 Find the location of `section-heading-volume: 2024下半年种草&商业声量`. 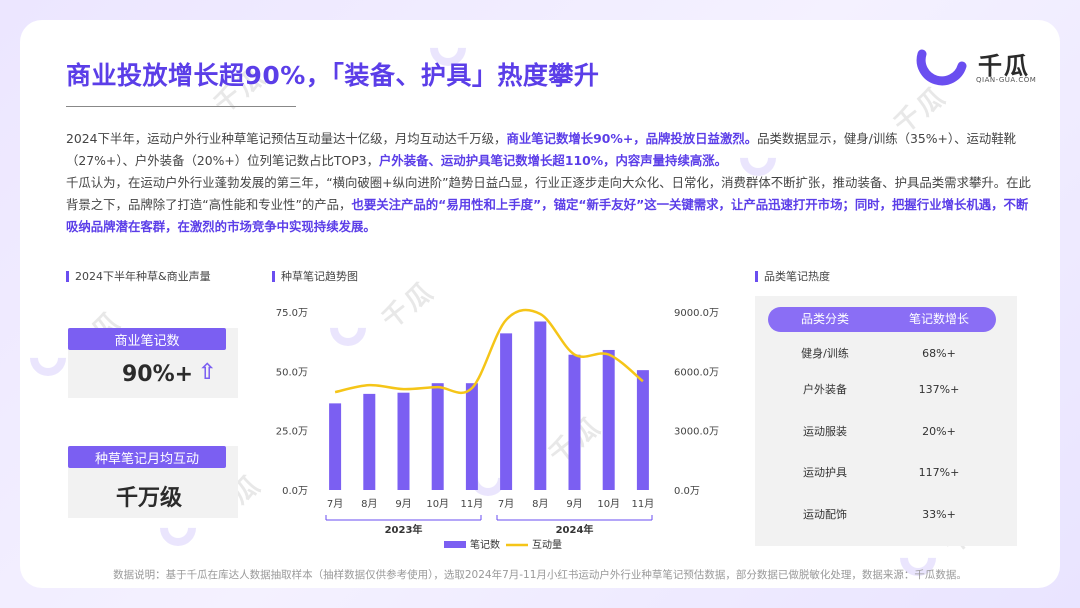

section-heading-volume: 2024下半年种草&商业声量 is located at coordinates (138, 276).